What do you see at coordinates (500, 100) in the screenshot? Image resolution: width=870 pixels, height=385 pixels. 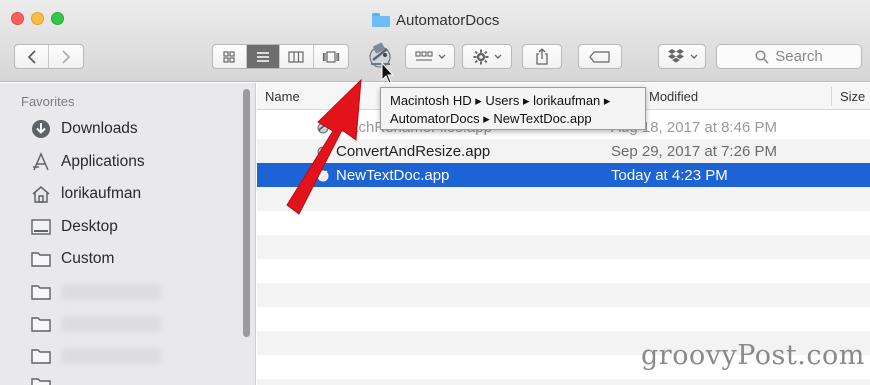 I see `tooltip-line-1: Macintosh HD ▸ Users ▸ lorikaufman ▸` at bounding box center [500, 100].